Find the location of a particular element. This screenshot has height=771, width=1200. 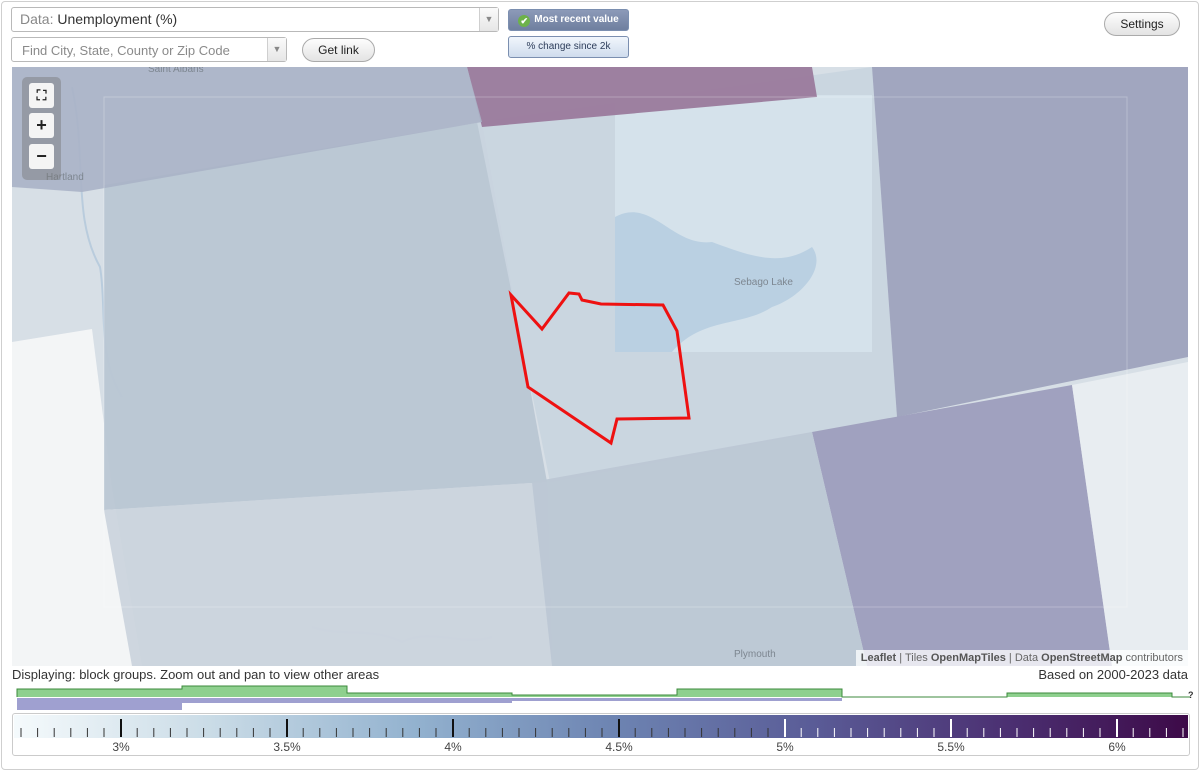

openmaptiles-link: OpenMapTiles is located at coordinates (968, 658).